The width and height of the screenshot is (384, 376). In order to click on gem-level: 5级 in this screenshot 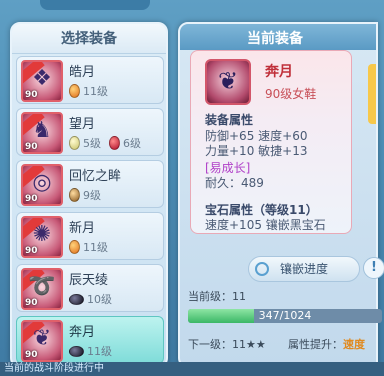, I will do `click(92, 143)`.